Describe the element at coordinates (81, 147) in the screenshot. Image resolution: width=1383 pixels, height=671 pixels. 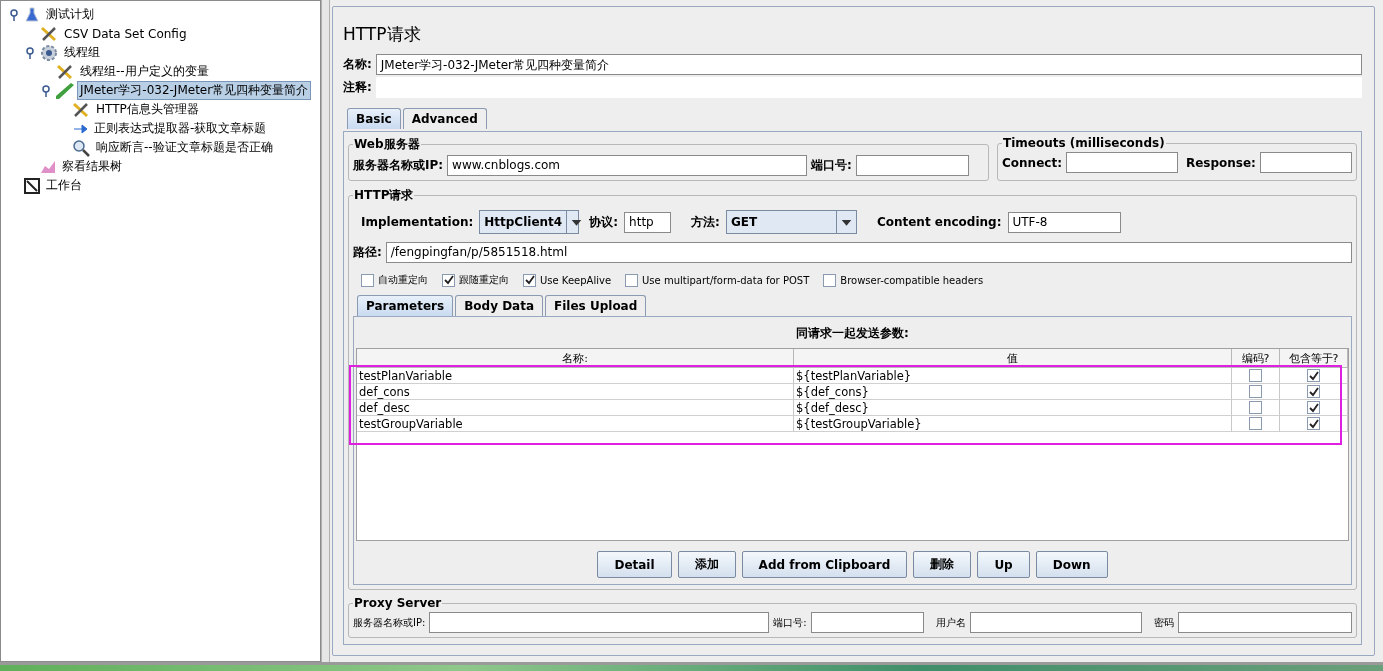
I see `magnifier-icon` at that location.